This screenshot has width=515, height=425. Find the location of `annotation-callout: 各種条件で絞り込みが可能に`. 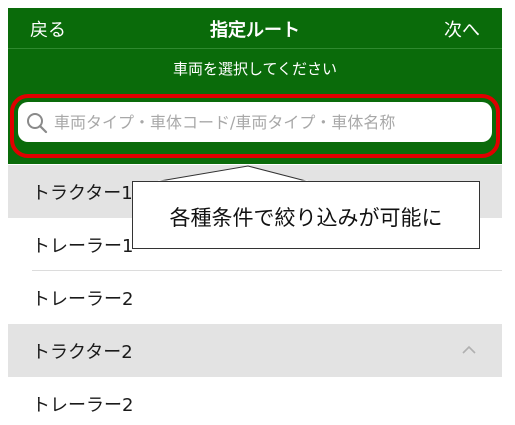

annotation-callout: 各種条件で絞り込みが可能に is located at coordinates (306, 215).